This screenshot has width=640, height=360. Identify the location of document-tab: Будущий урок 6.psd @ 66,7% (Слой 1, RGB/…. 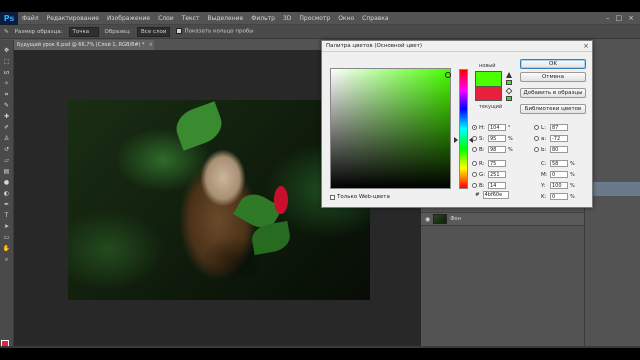
(84, 45).